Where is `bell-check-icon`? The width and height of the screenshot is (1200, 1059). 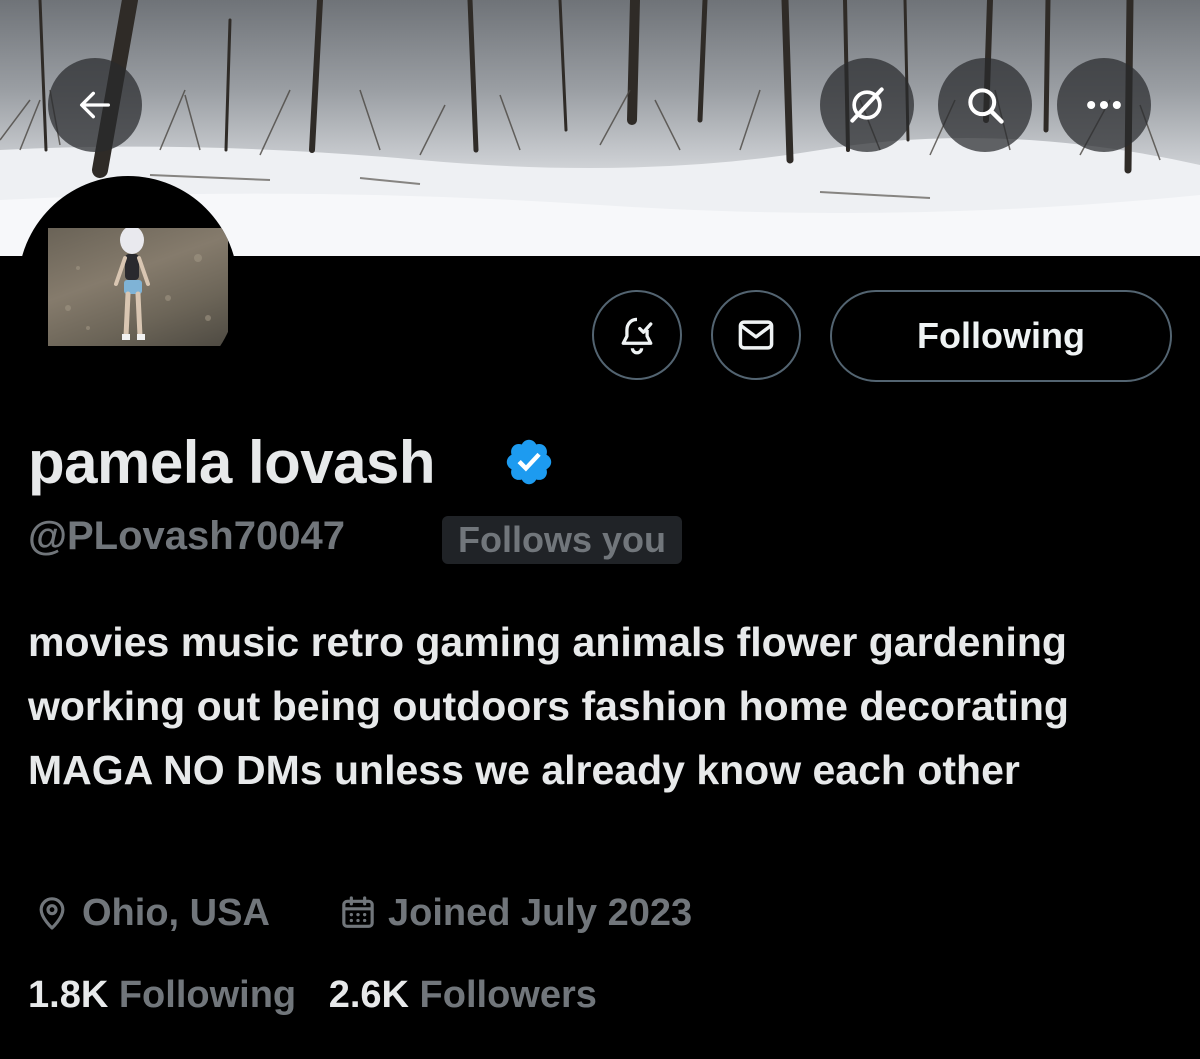 bell-check-icon is located at coordinates (637, 336).